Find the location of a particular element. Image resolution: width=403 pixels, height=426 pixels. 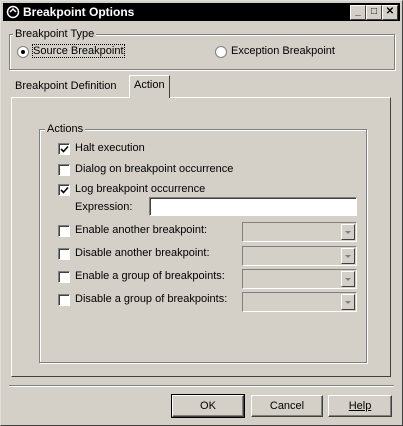

expression-label: Expression: is located at coordinates (104, 207).